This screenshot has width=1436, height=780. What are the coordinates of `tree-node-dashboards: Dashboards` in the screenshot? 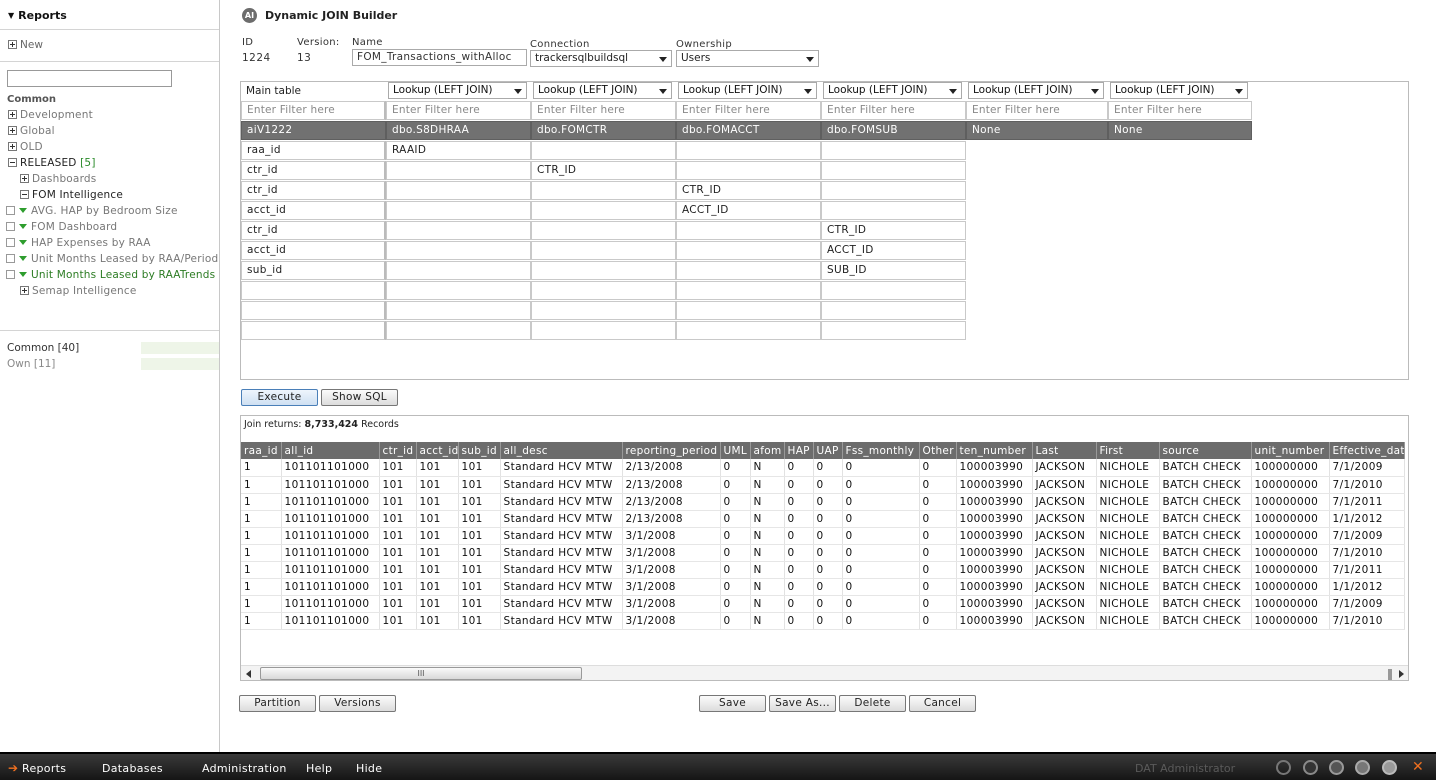 It's located at (109, 179).